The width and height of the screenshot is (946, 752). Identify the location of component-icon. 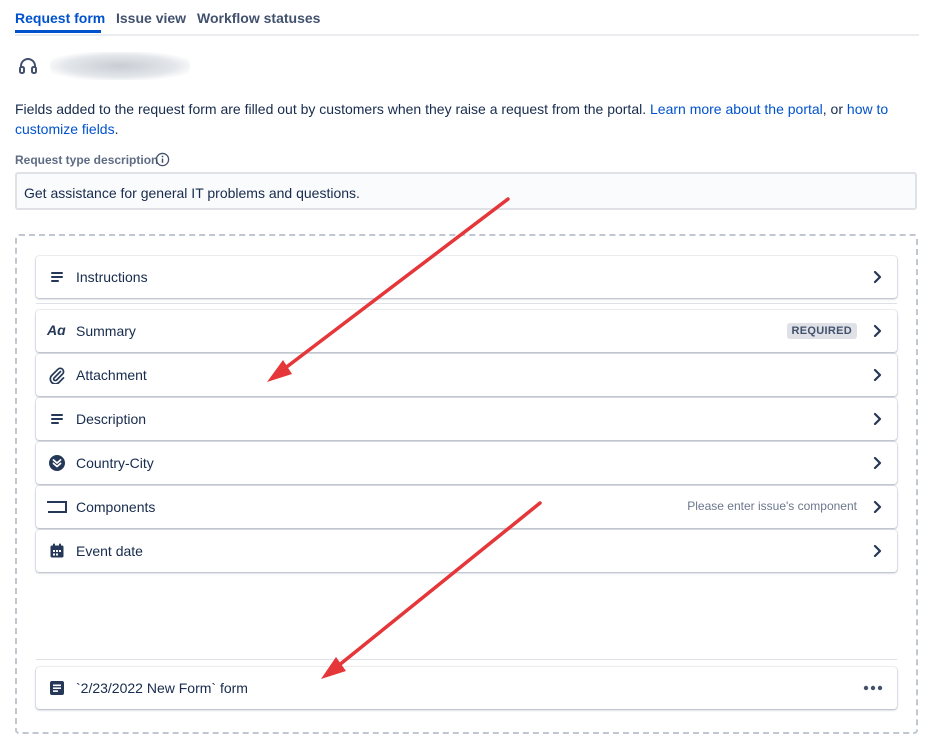
(57, 507).